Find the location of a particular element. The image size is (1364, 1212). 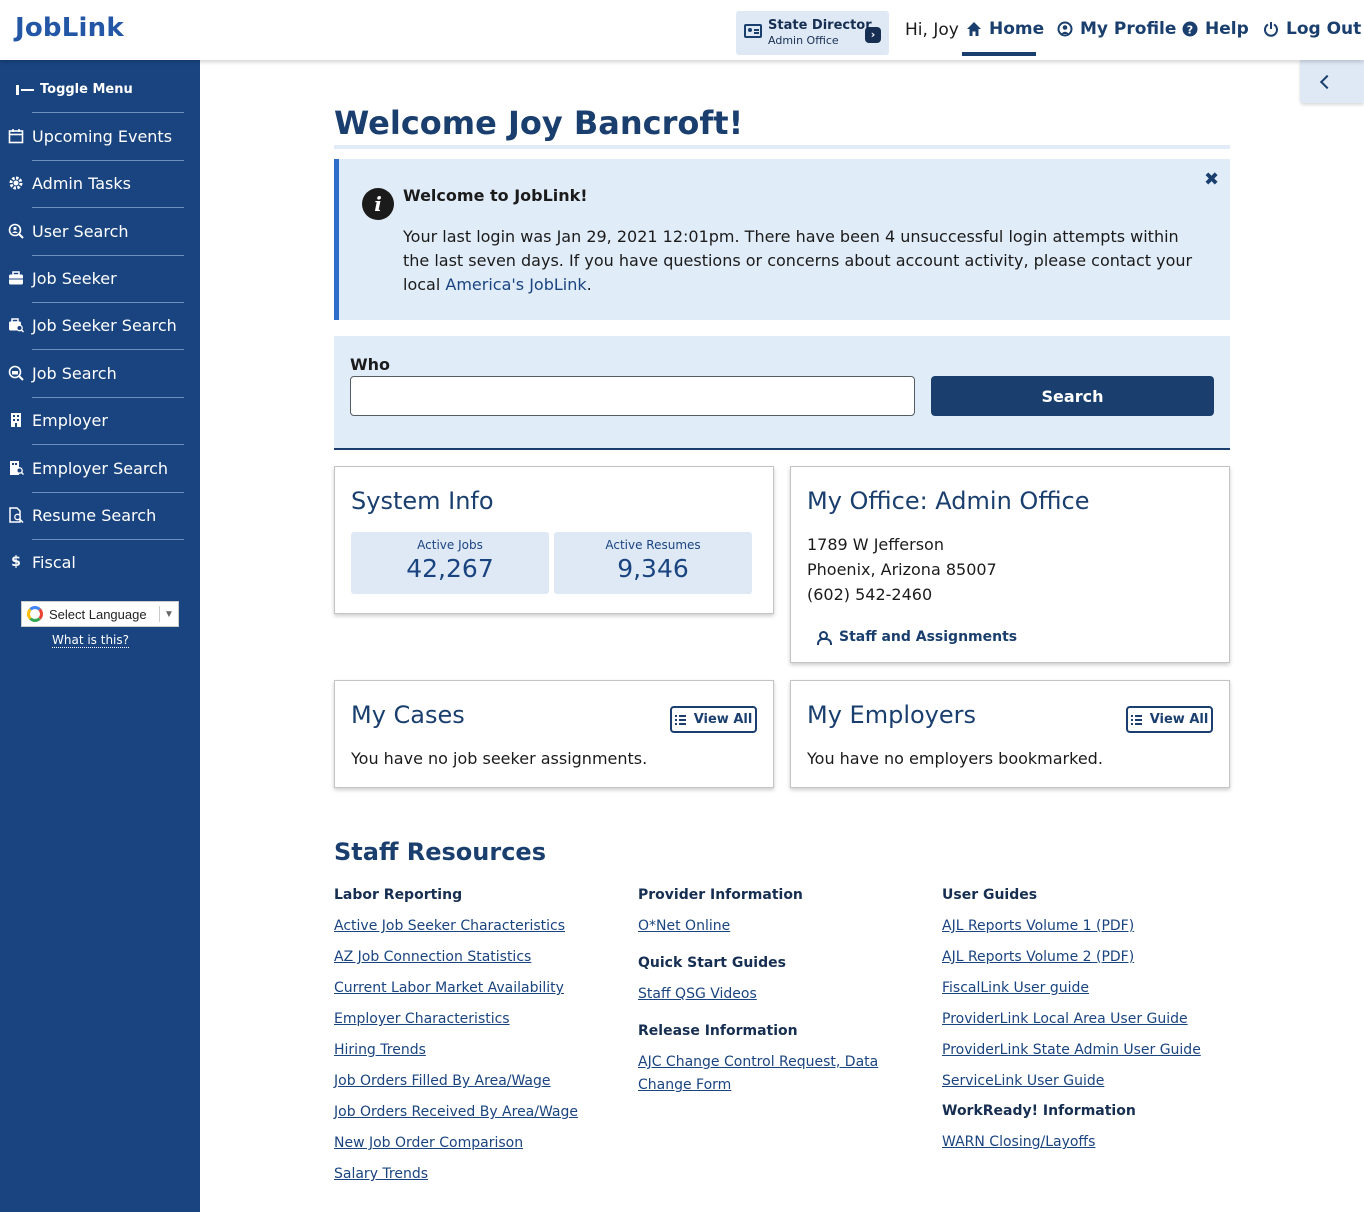

resource-link: New Job Order Comparison is located at coordinates (479, 1143).